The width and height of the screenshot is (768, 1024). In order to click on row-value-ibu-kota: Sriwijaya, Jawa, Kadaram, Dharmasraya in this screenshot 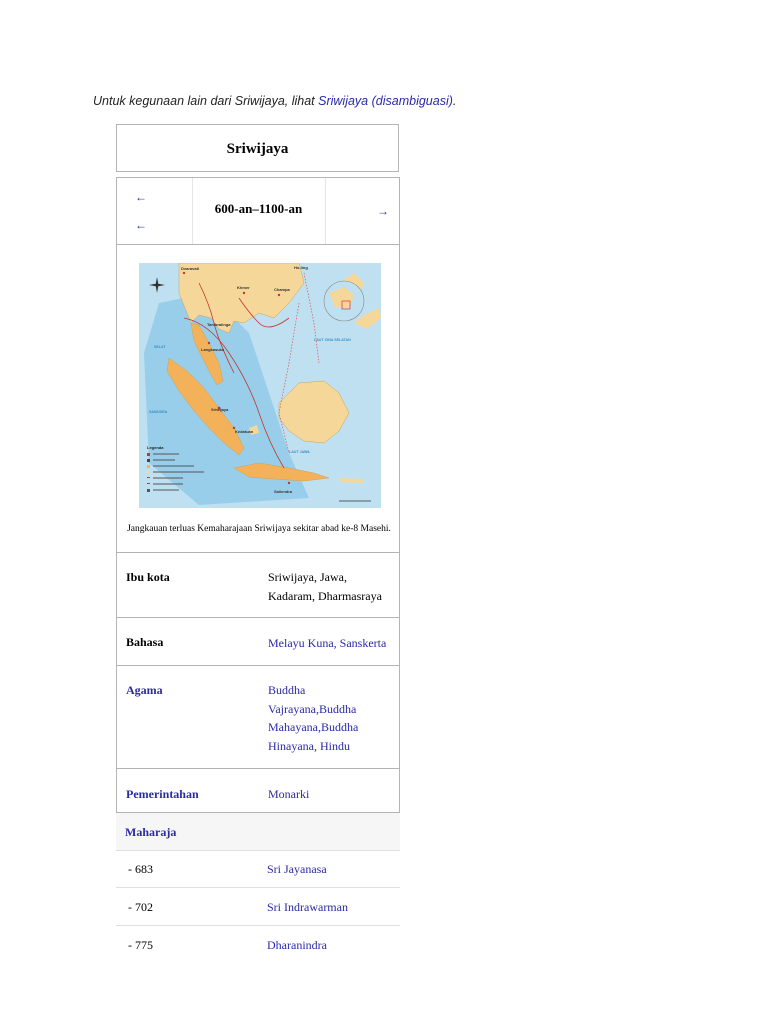, I will do `click(325, 586)`.